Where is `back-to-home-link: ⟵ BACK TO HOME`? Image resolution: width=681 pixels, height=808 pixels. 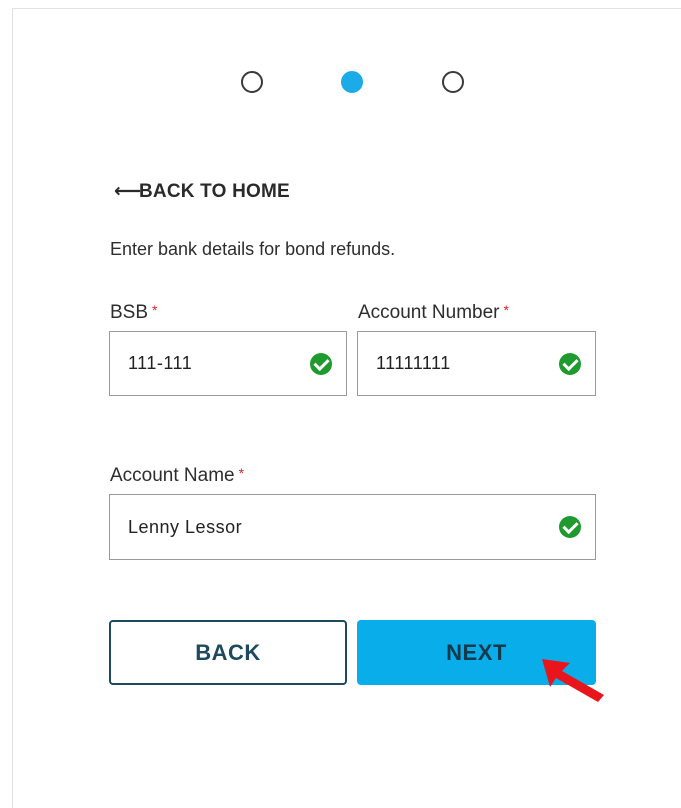
back-to-home-link: ⟵ BACK TO HOME is located at coordinates (202, 191).